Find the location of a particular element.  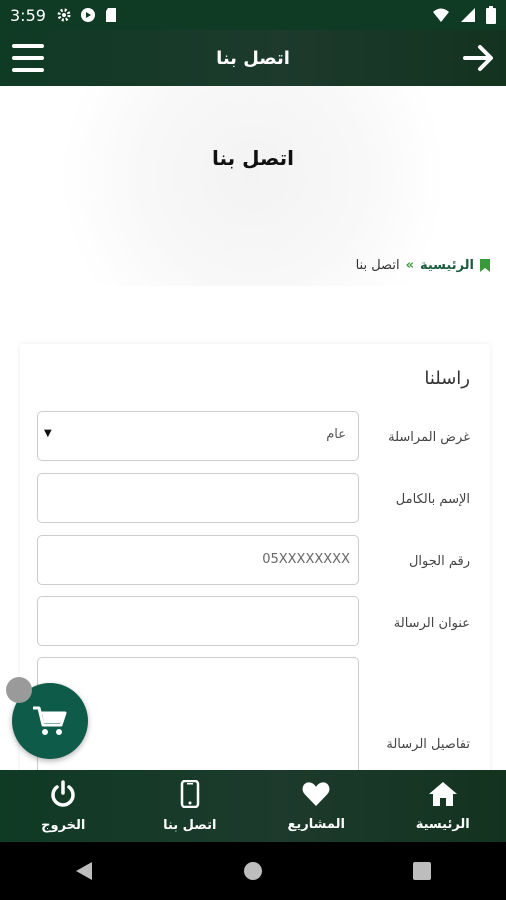

page-title: اتصل بنا is located at coordinates (253, 158).